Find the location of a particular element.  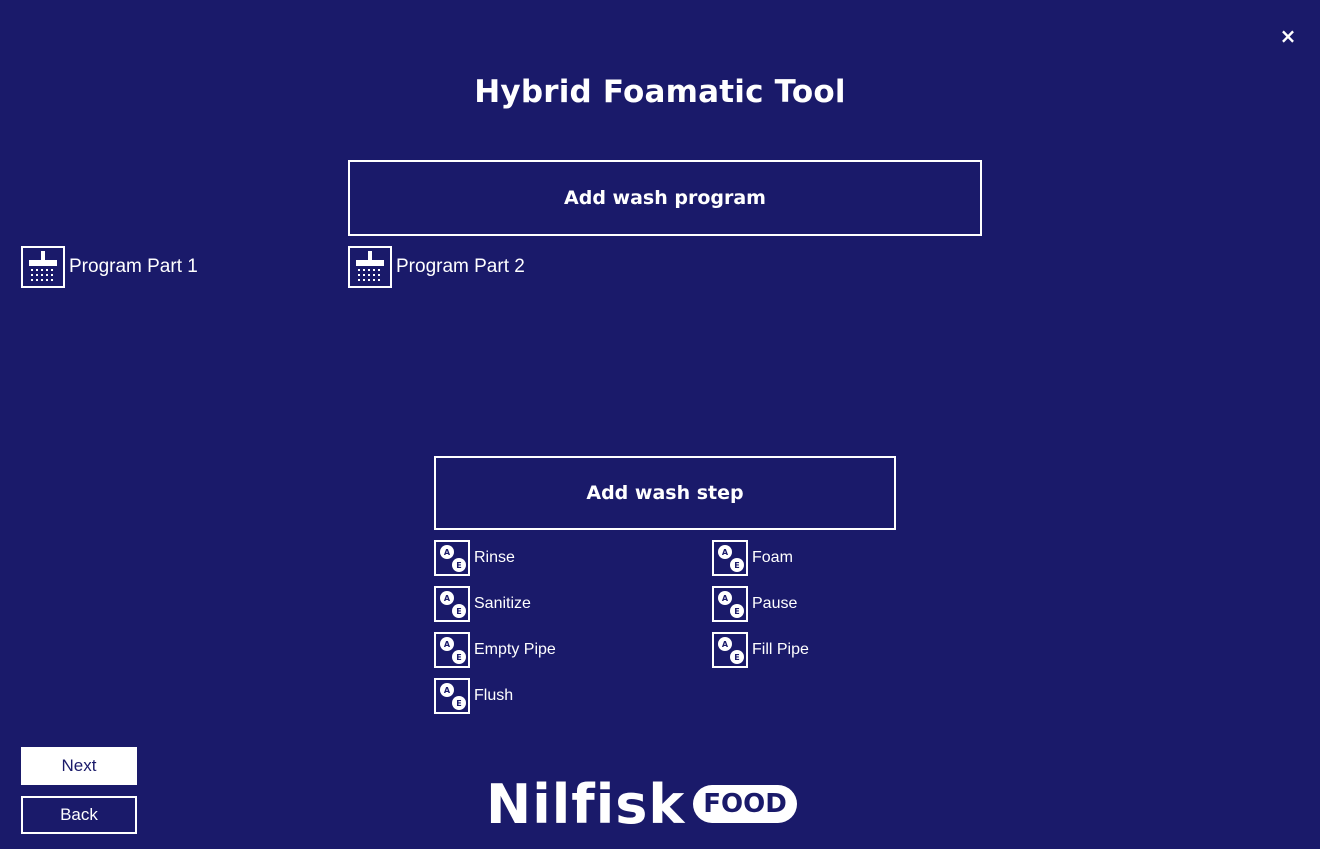

logo-badge: FOOD is located at coordinates (745, 804).